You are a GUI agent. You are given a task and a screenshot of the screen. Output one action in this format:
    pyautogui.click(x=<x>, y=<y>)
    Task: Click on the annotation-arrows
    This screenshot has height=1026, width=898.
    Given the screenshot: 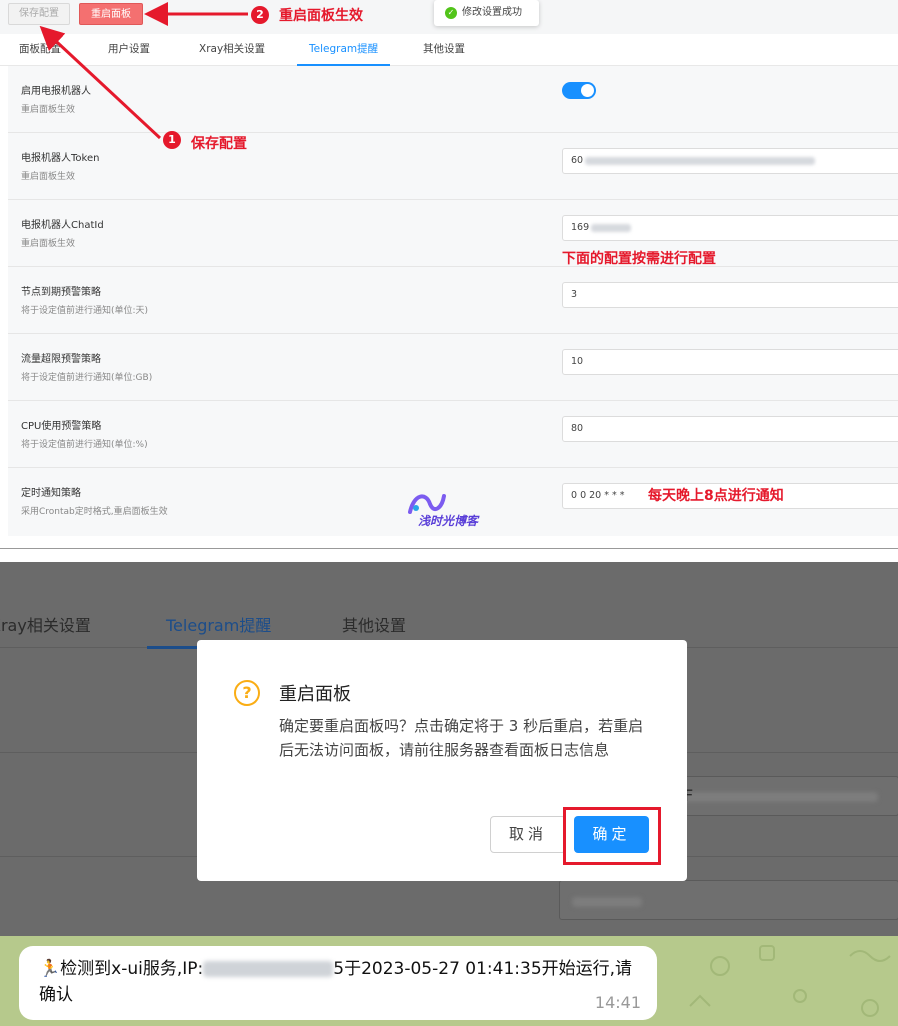 What is the action you would take?
    pyautogui.click(x=143, y=71)
    